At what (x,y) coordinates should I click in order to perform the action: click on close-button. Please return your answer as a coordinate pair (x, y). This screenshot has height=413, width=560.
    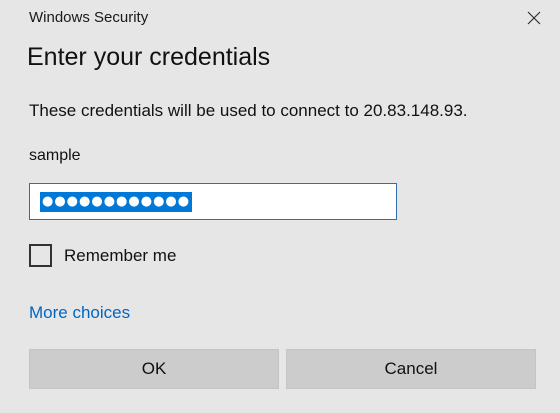
    Looking at the image, I should click on (534, 18).